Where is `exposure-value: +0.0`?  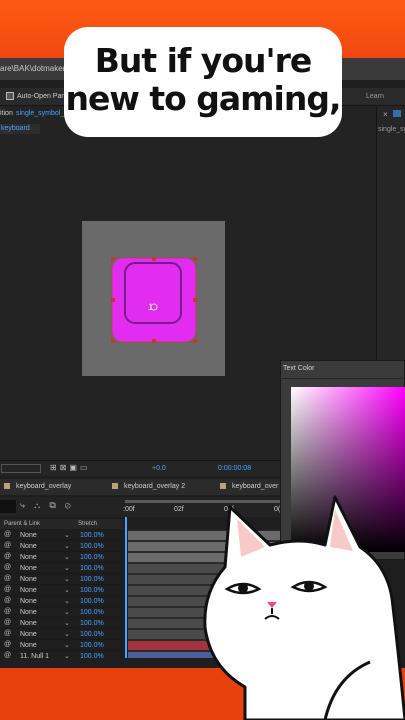 exposure-value: +0.0 is located at coordinates (159, 468).